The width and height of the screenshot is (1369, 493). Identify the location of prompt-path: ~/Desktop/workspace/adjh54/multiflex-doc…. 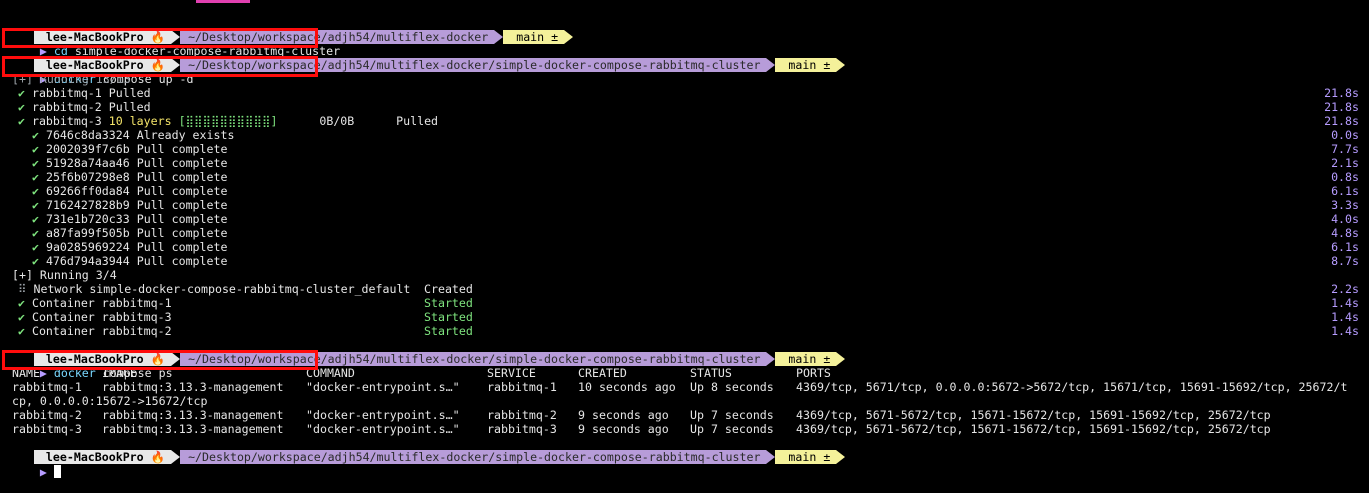
(473, 457).